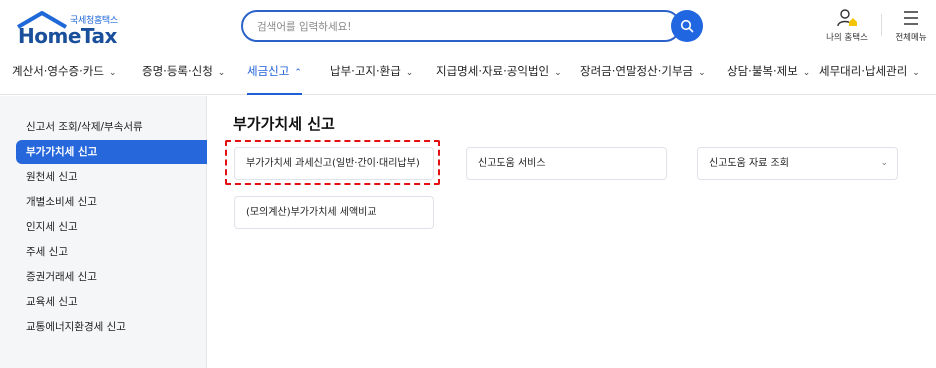  What do you see at coordinates (58, 71) in the screenshot?
I see `gnb-label: 계산서·영수증·카드` at bounding box center [58, 71].